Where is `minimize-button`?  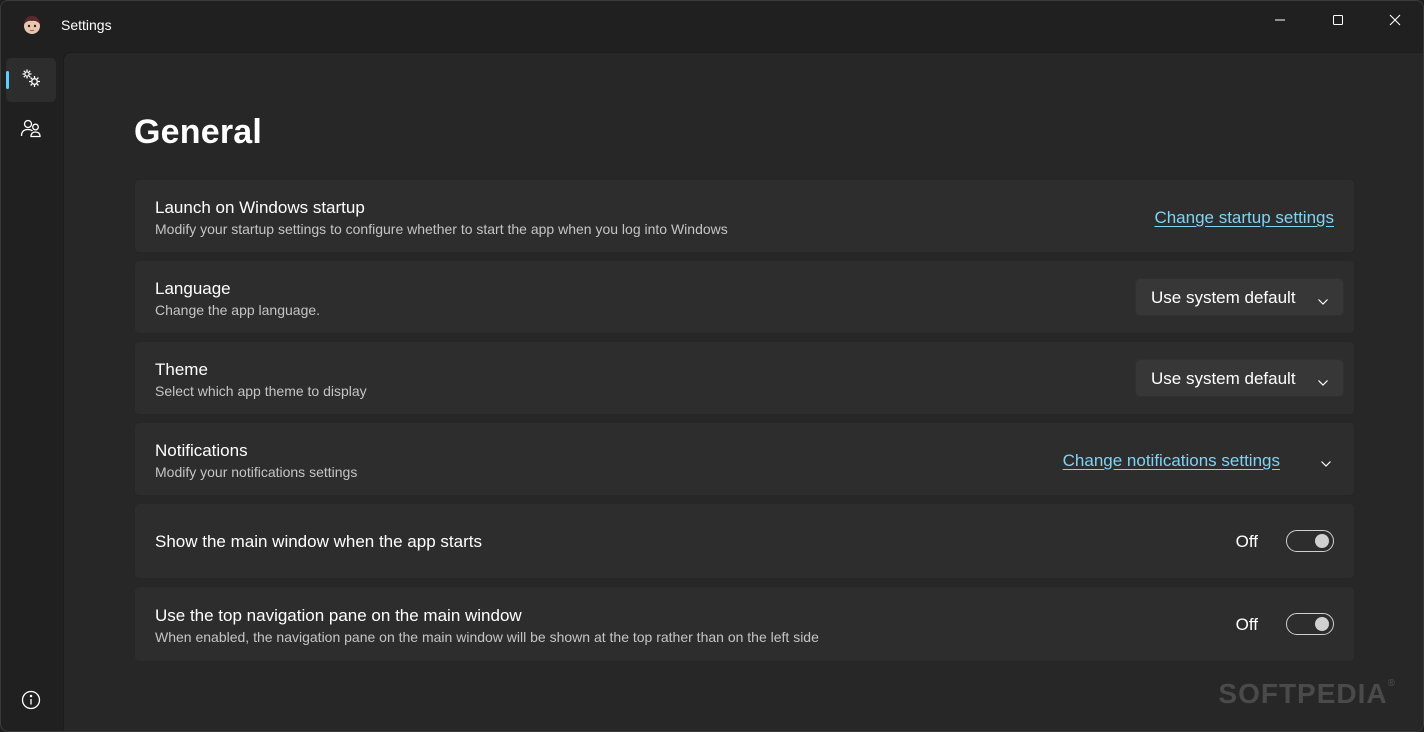 minimize-button is located at coordinates (1279, 20).